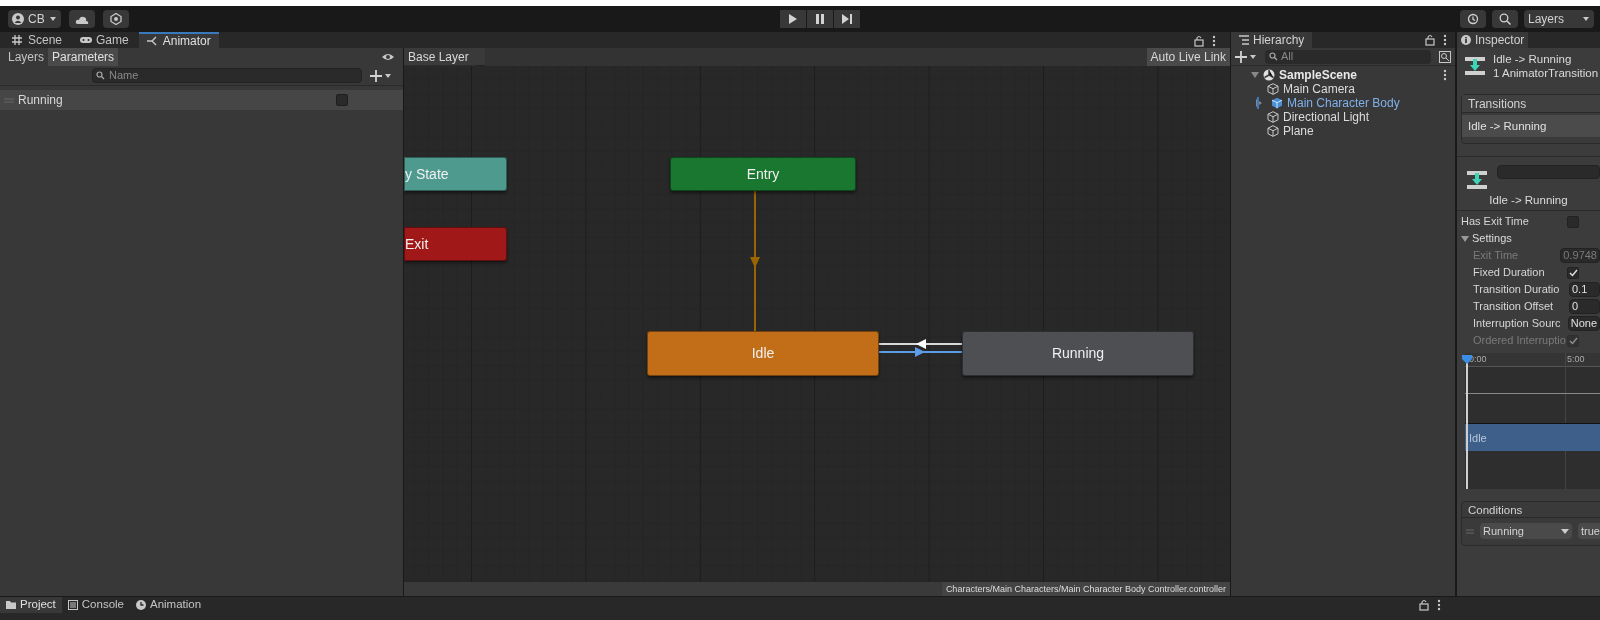 Image resolution: width=1600 pixels, height=620 pixels. I want to click on step-button, so click(847, 19).